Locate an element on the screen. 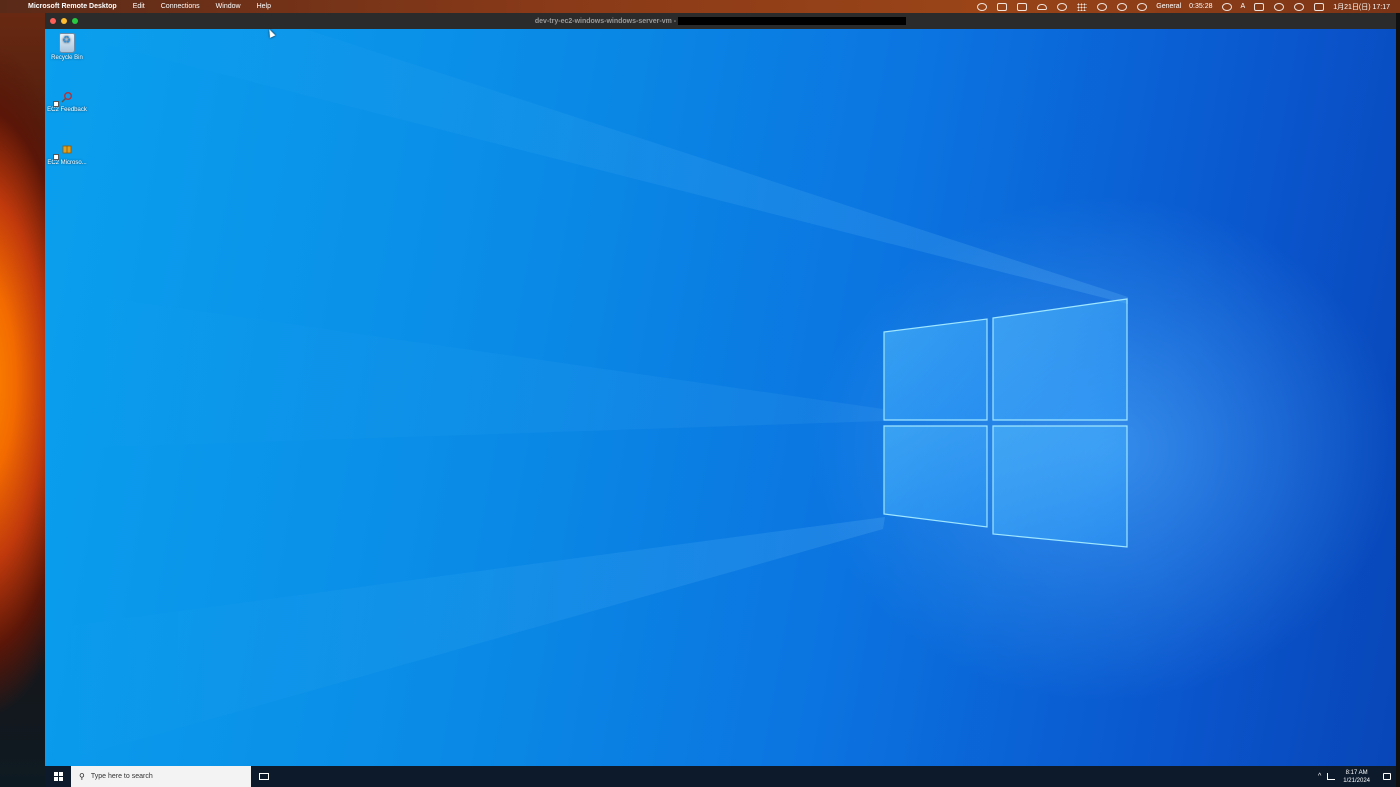 The width and height of the screenshot is (1400, 787). desktop-icon-ec2-feedback: EC2 Feedback is located at coordinates (67, 102).